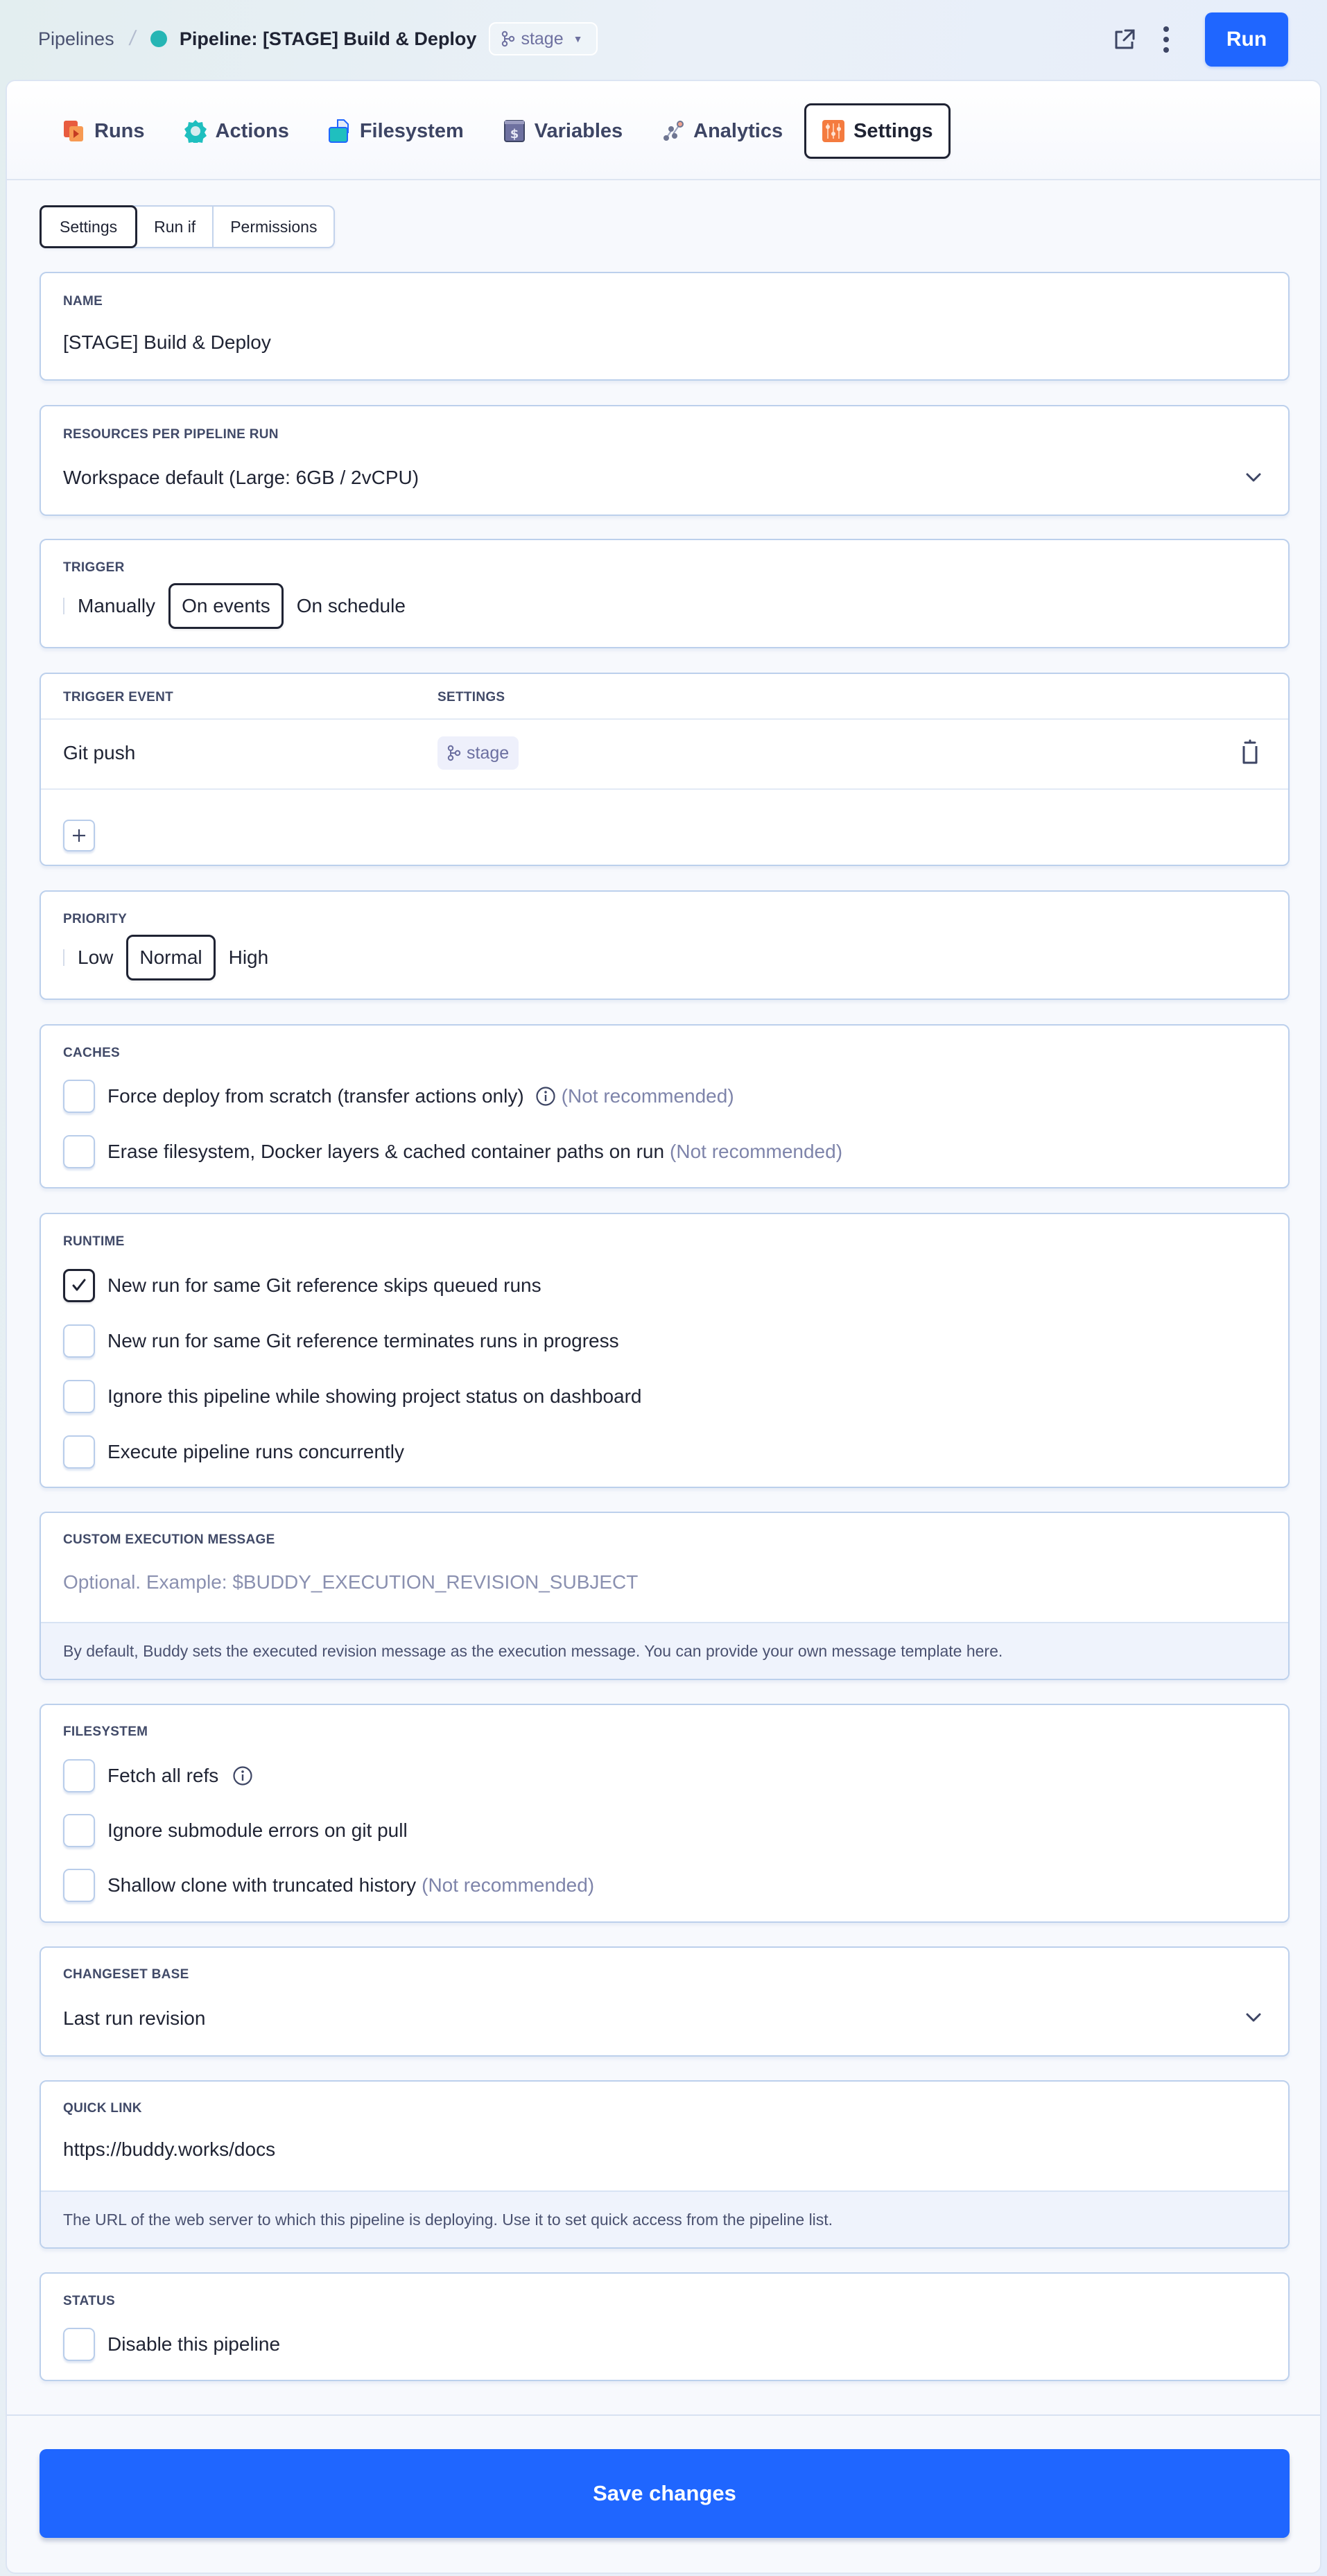 The image size is (1327, 2576). Describe the element at coordinates (665, 2001) in the screenshot. I see `changeset-card: CHANGESET BASE Last run revision` at that location.